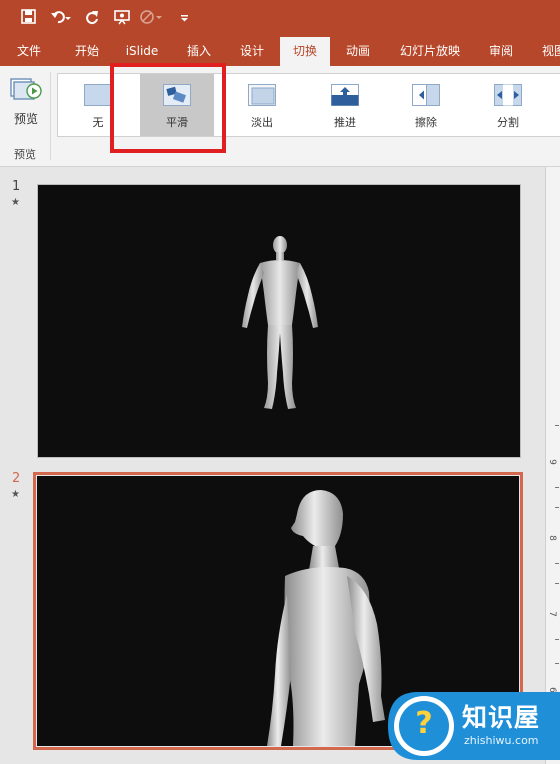  What do you see at coordinates (25, 119) in the screenshot?
I see `preview-label: 预览` at bounding box center [25, 119].